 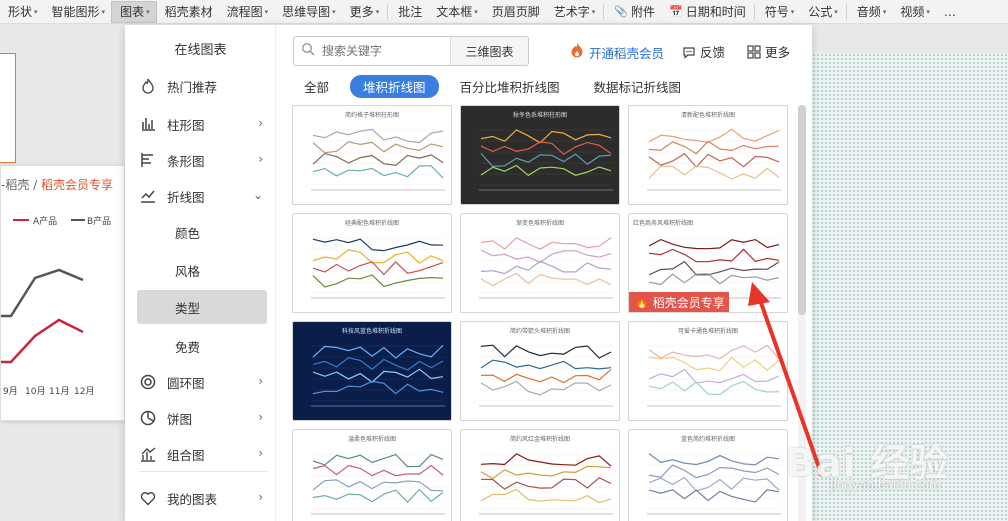 What do you see at coordinates (203, 124) in the screenshot?
I see `sidebar-item-bar: 柱形图 ›` at bounding box center [203, 124].